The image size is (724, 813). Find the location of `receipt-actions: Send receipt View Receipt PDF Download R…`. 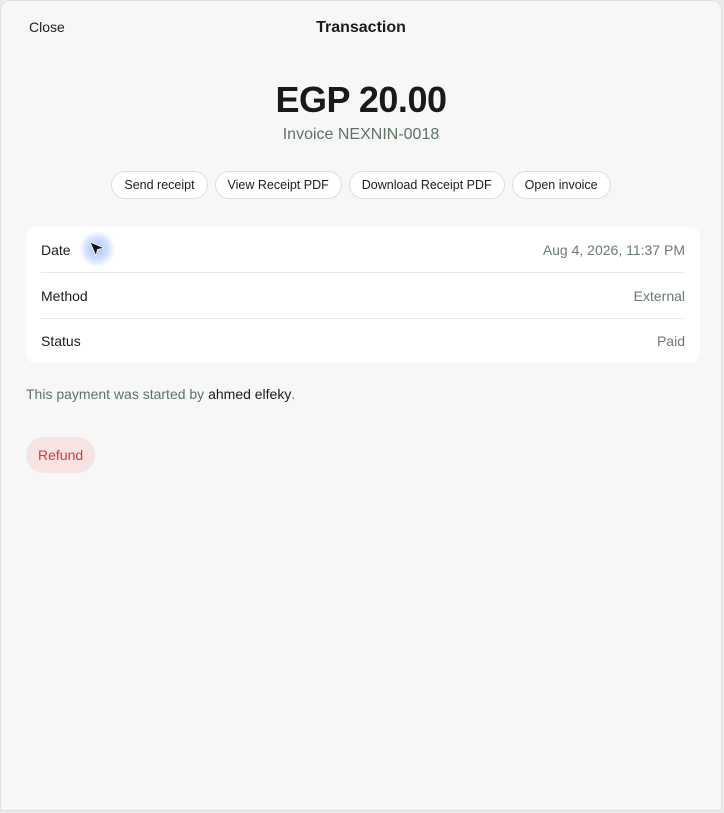

receipt-actions: Send receipt View Receipt PDF Download R… is located at coordinates (361, 185).